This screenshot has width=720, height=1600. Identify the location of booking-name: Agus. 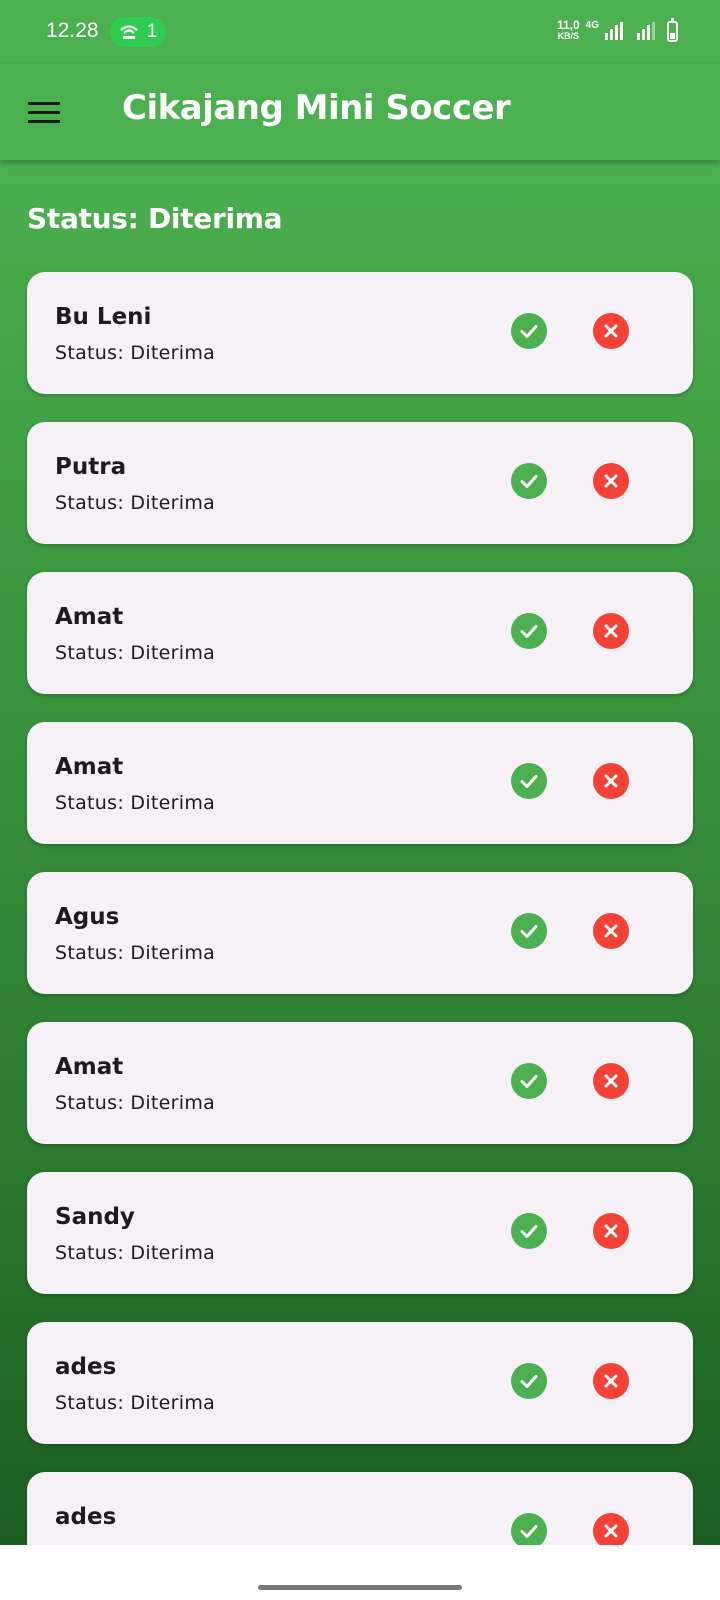
(87, 917).